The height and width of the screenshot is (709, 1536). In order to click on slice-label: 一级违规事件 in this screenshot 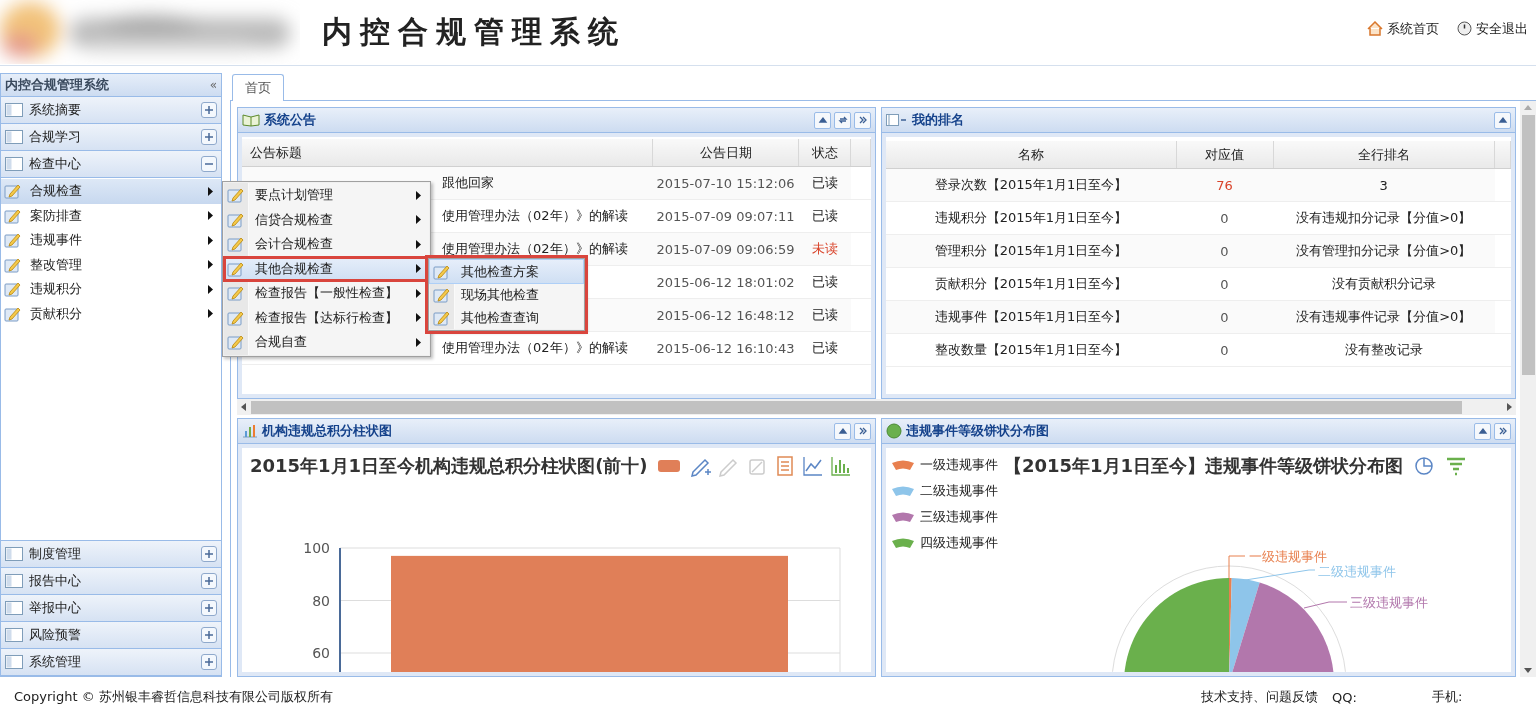, I will do `click(1288, 556)`.